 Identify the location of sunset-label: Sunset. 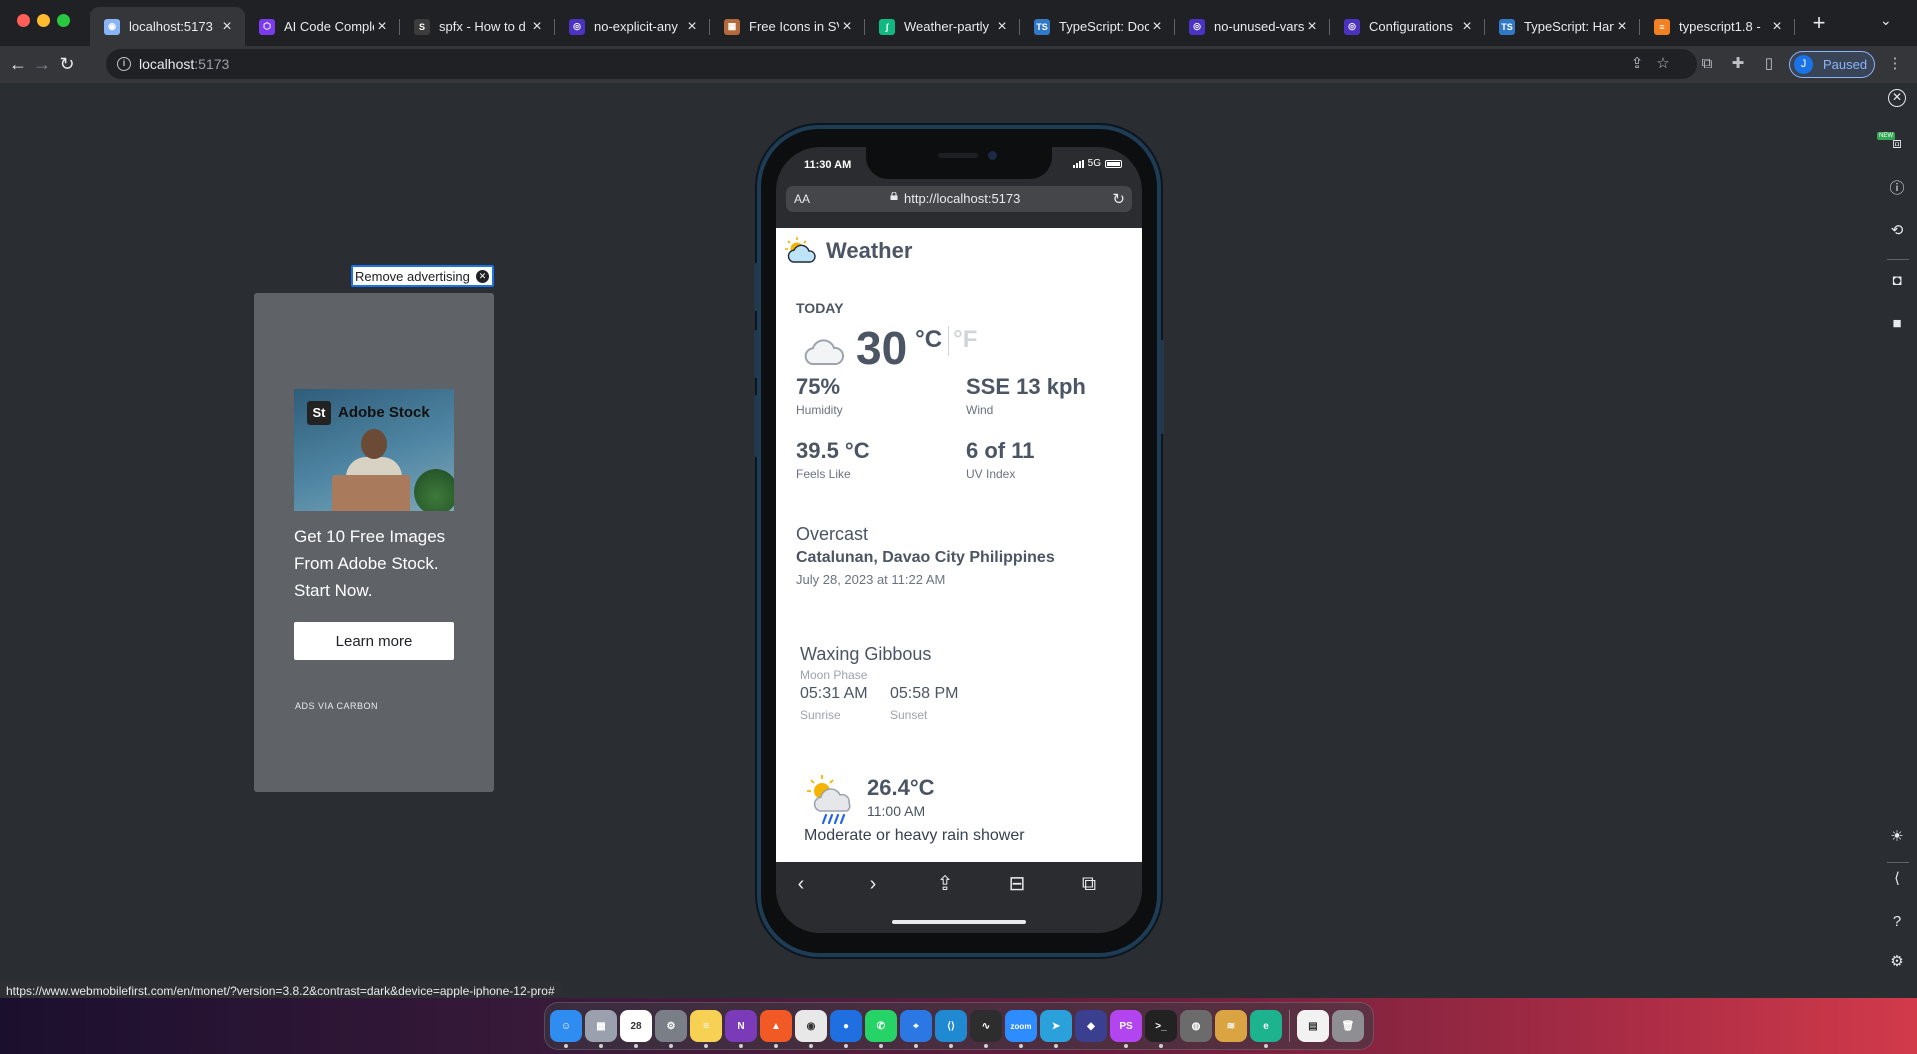
(909, 715).